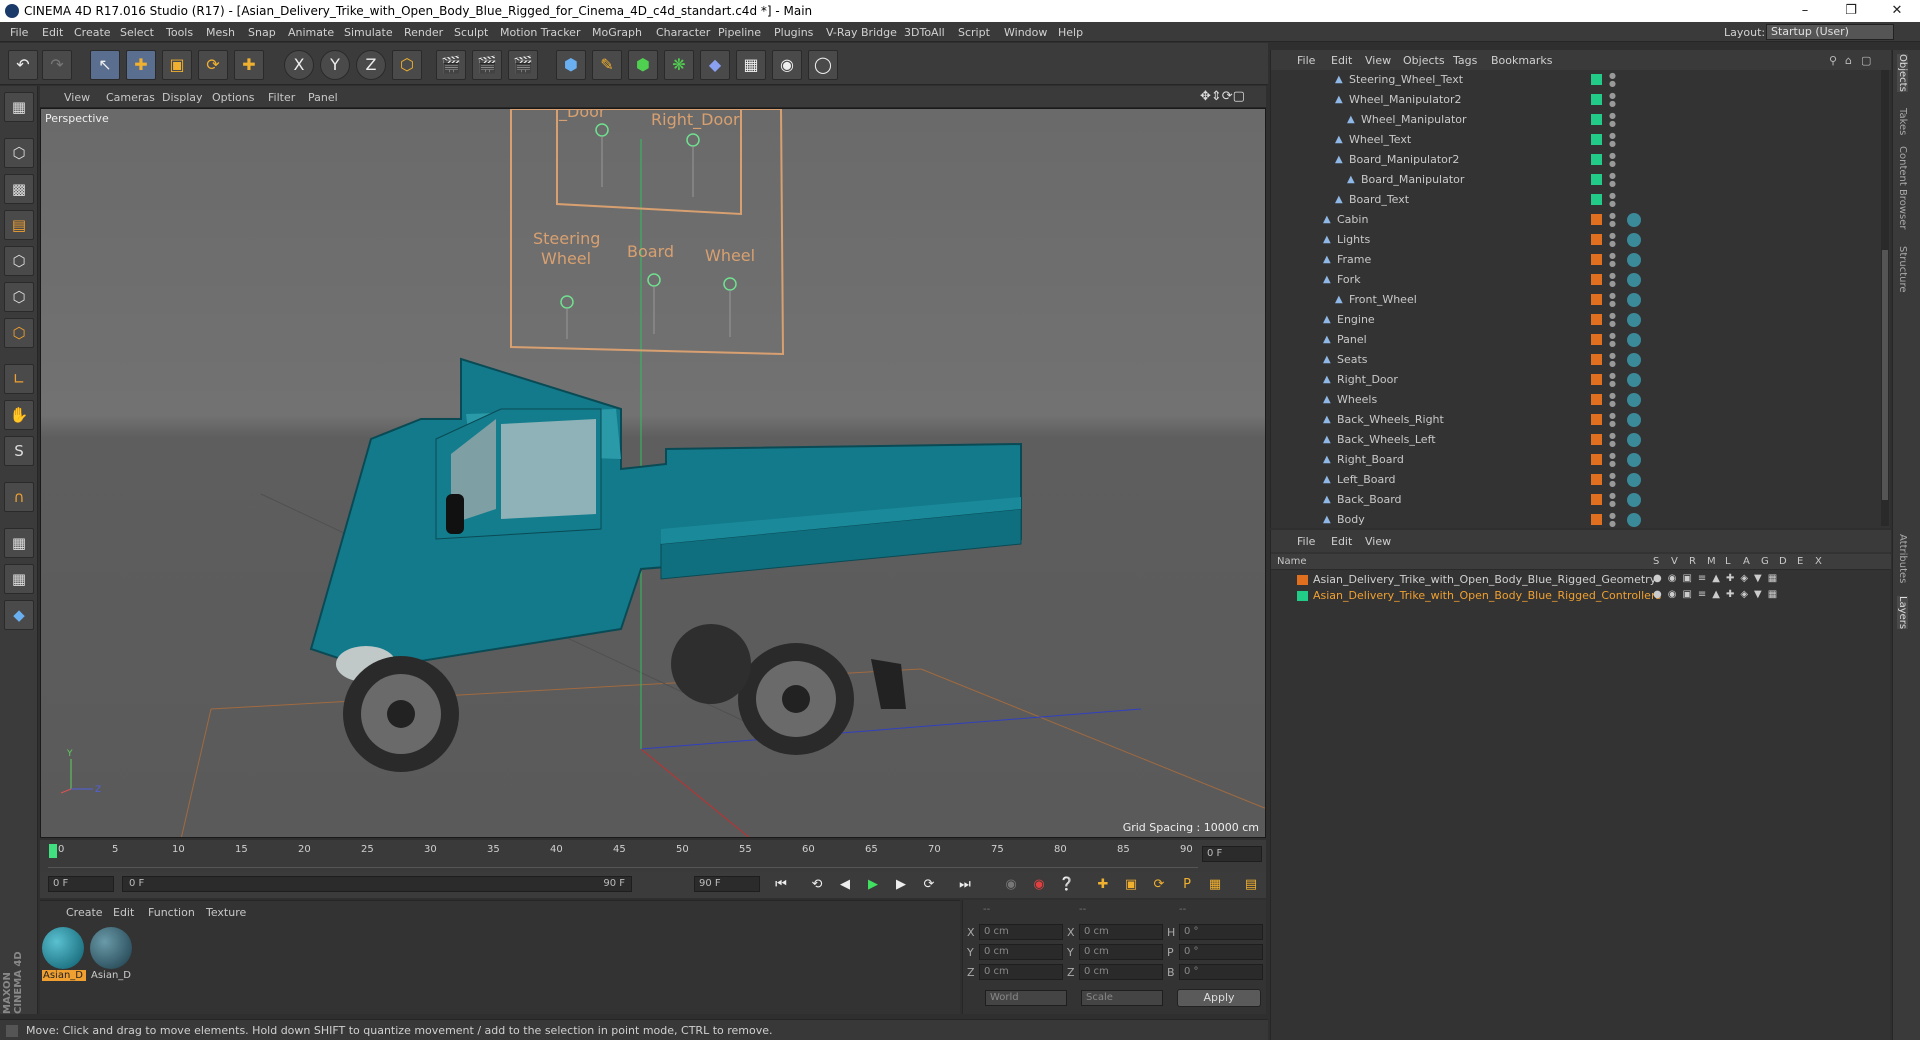  I want to click on menu-mesh: Mesh, so click(220, 32).